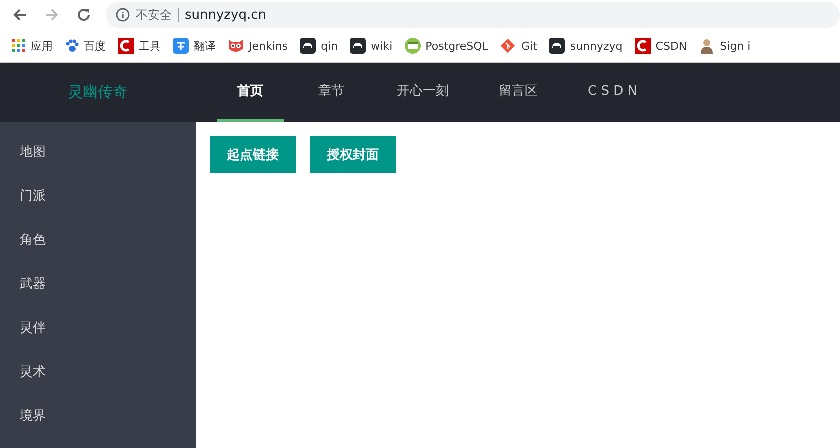  What do you see at coordinates (98, 372) in the screenshot?
I see `sidebar-item: 灵术` at bounding box center [98, 372].